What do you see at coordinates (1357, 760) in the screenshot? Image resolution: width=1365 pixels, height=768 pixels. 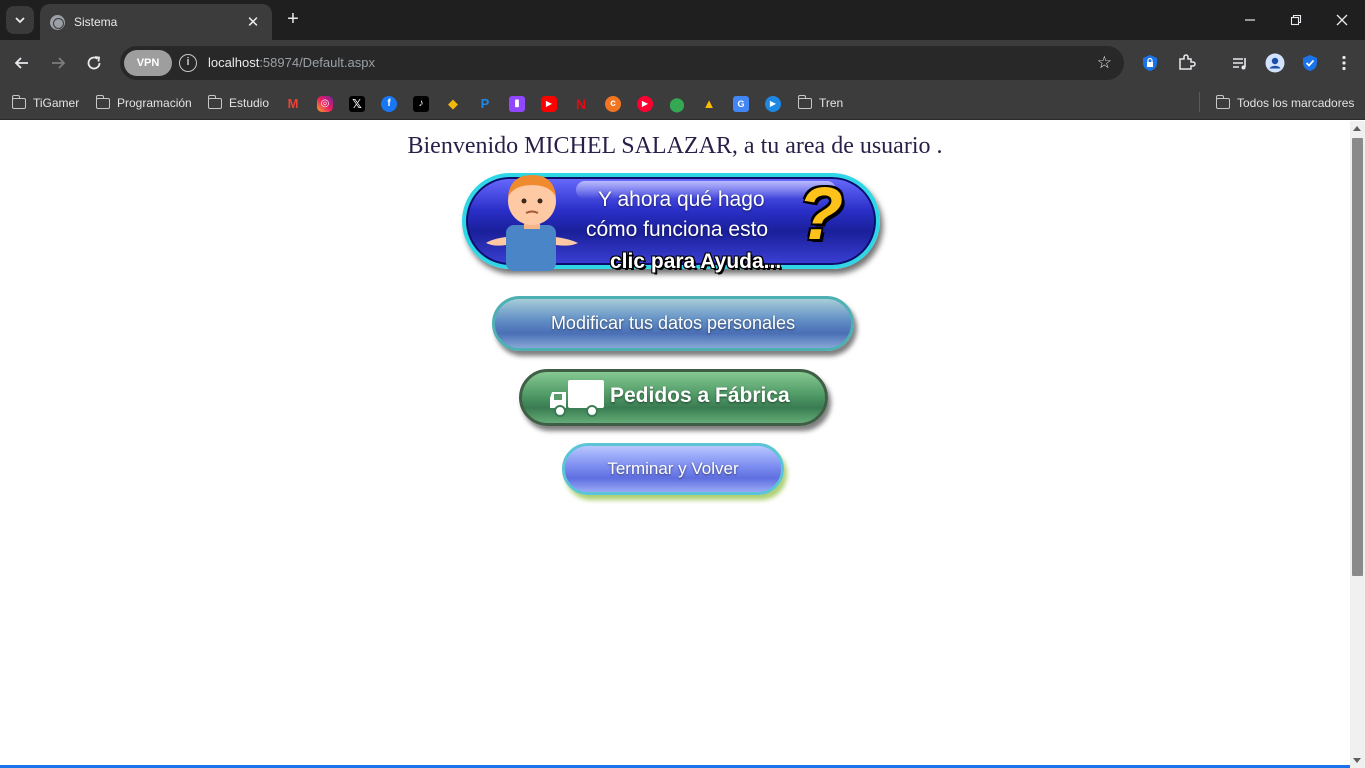 I see `scroll-down-icon` at bounding box center [1357, 760].